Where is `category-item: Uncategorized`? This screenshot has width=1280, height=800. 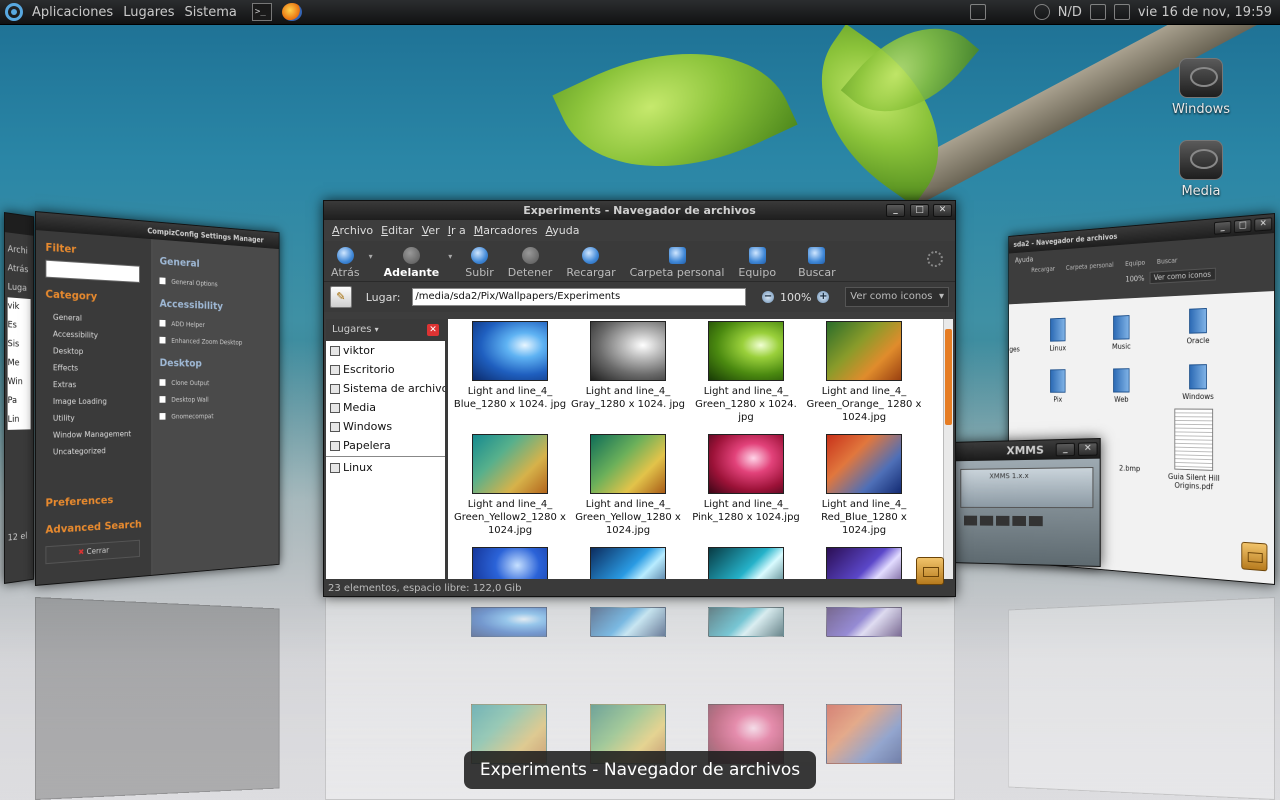
category-item: Uncategorized is located at coordinates (93, 451).